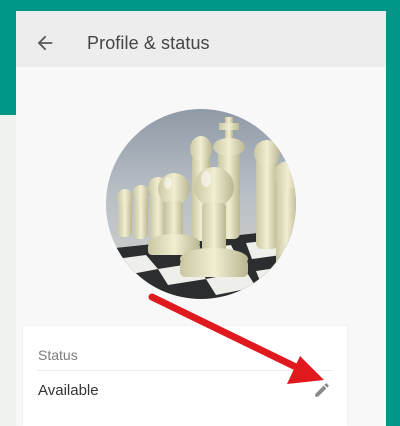  I want to click on left-accent-bar, so click(8, 63).